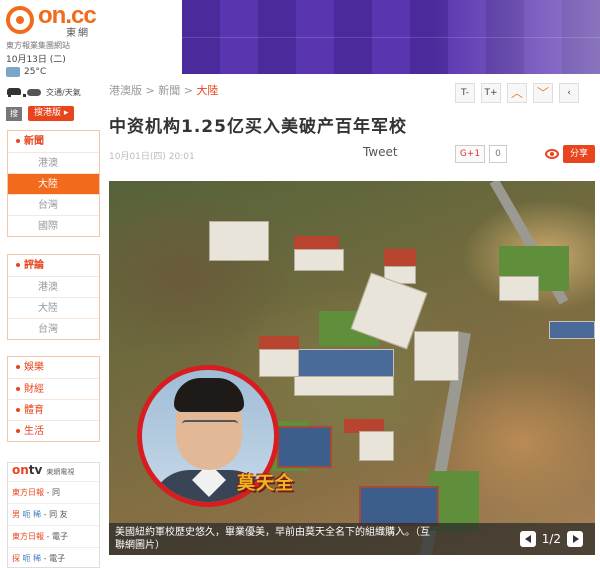 This screenshot has height=568, width=600. I want to click on nav-sections: 娛樂 財經 體育 生活, so click(53, 399).